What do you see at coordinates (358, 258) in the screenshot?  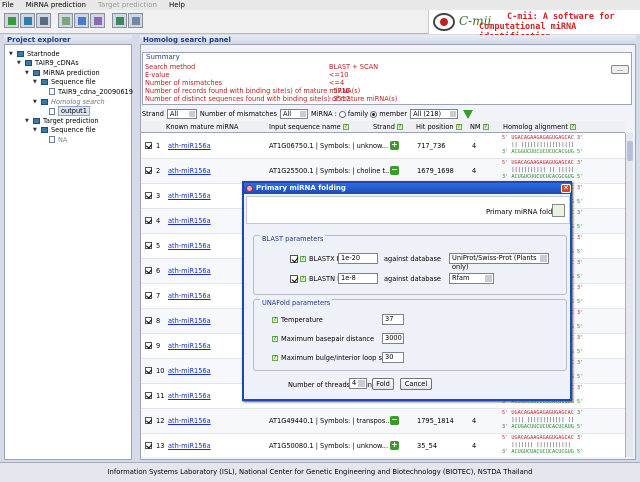 I see `blastx-evalue-input: 1e-20` at bounding box center [358, 258].